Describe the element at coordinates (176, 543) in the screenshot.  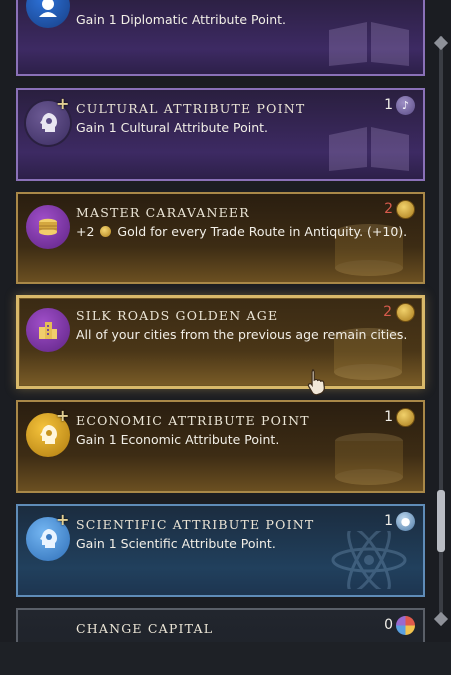
I see `card-description: Gain 1 Scientific Attribute Point.` at that location.